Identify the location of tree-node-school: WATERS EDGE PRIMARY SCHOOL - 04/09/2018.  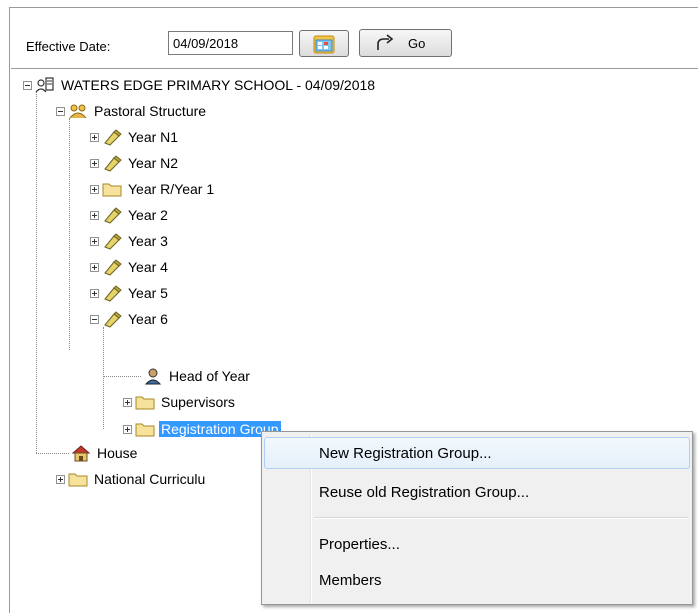
(200, 85).